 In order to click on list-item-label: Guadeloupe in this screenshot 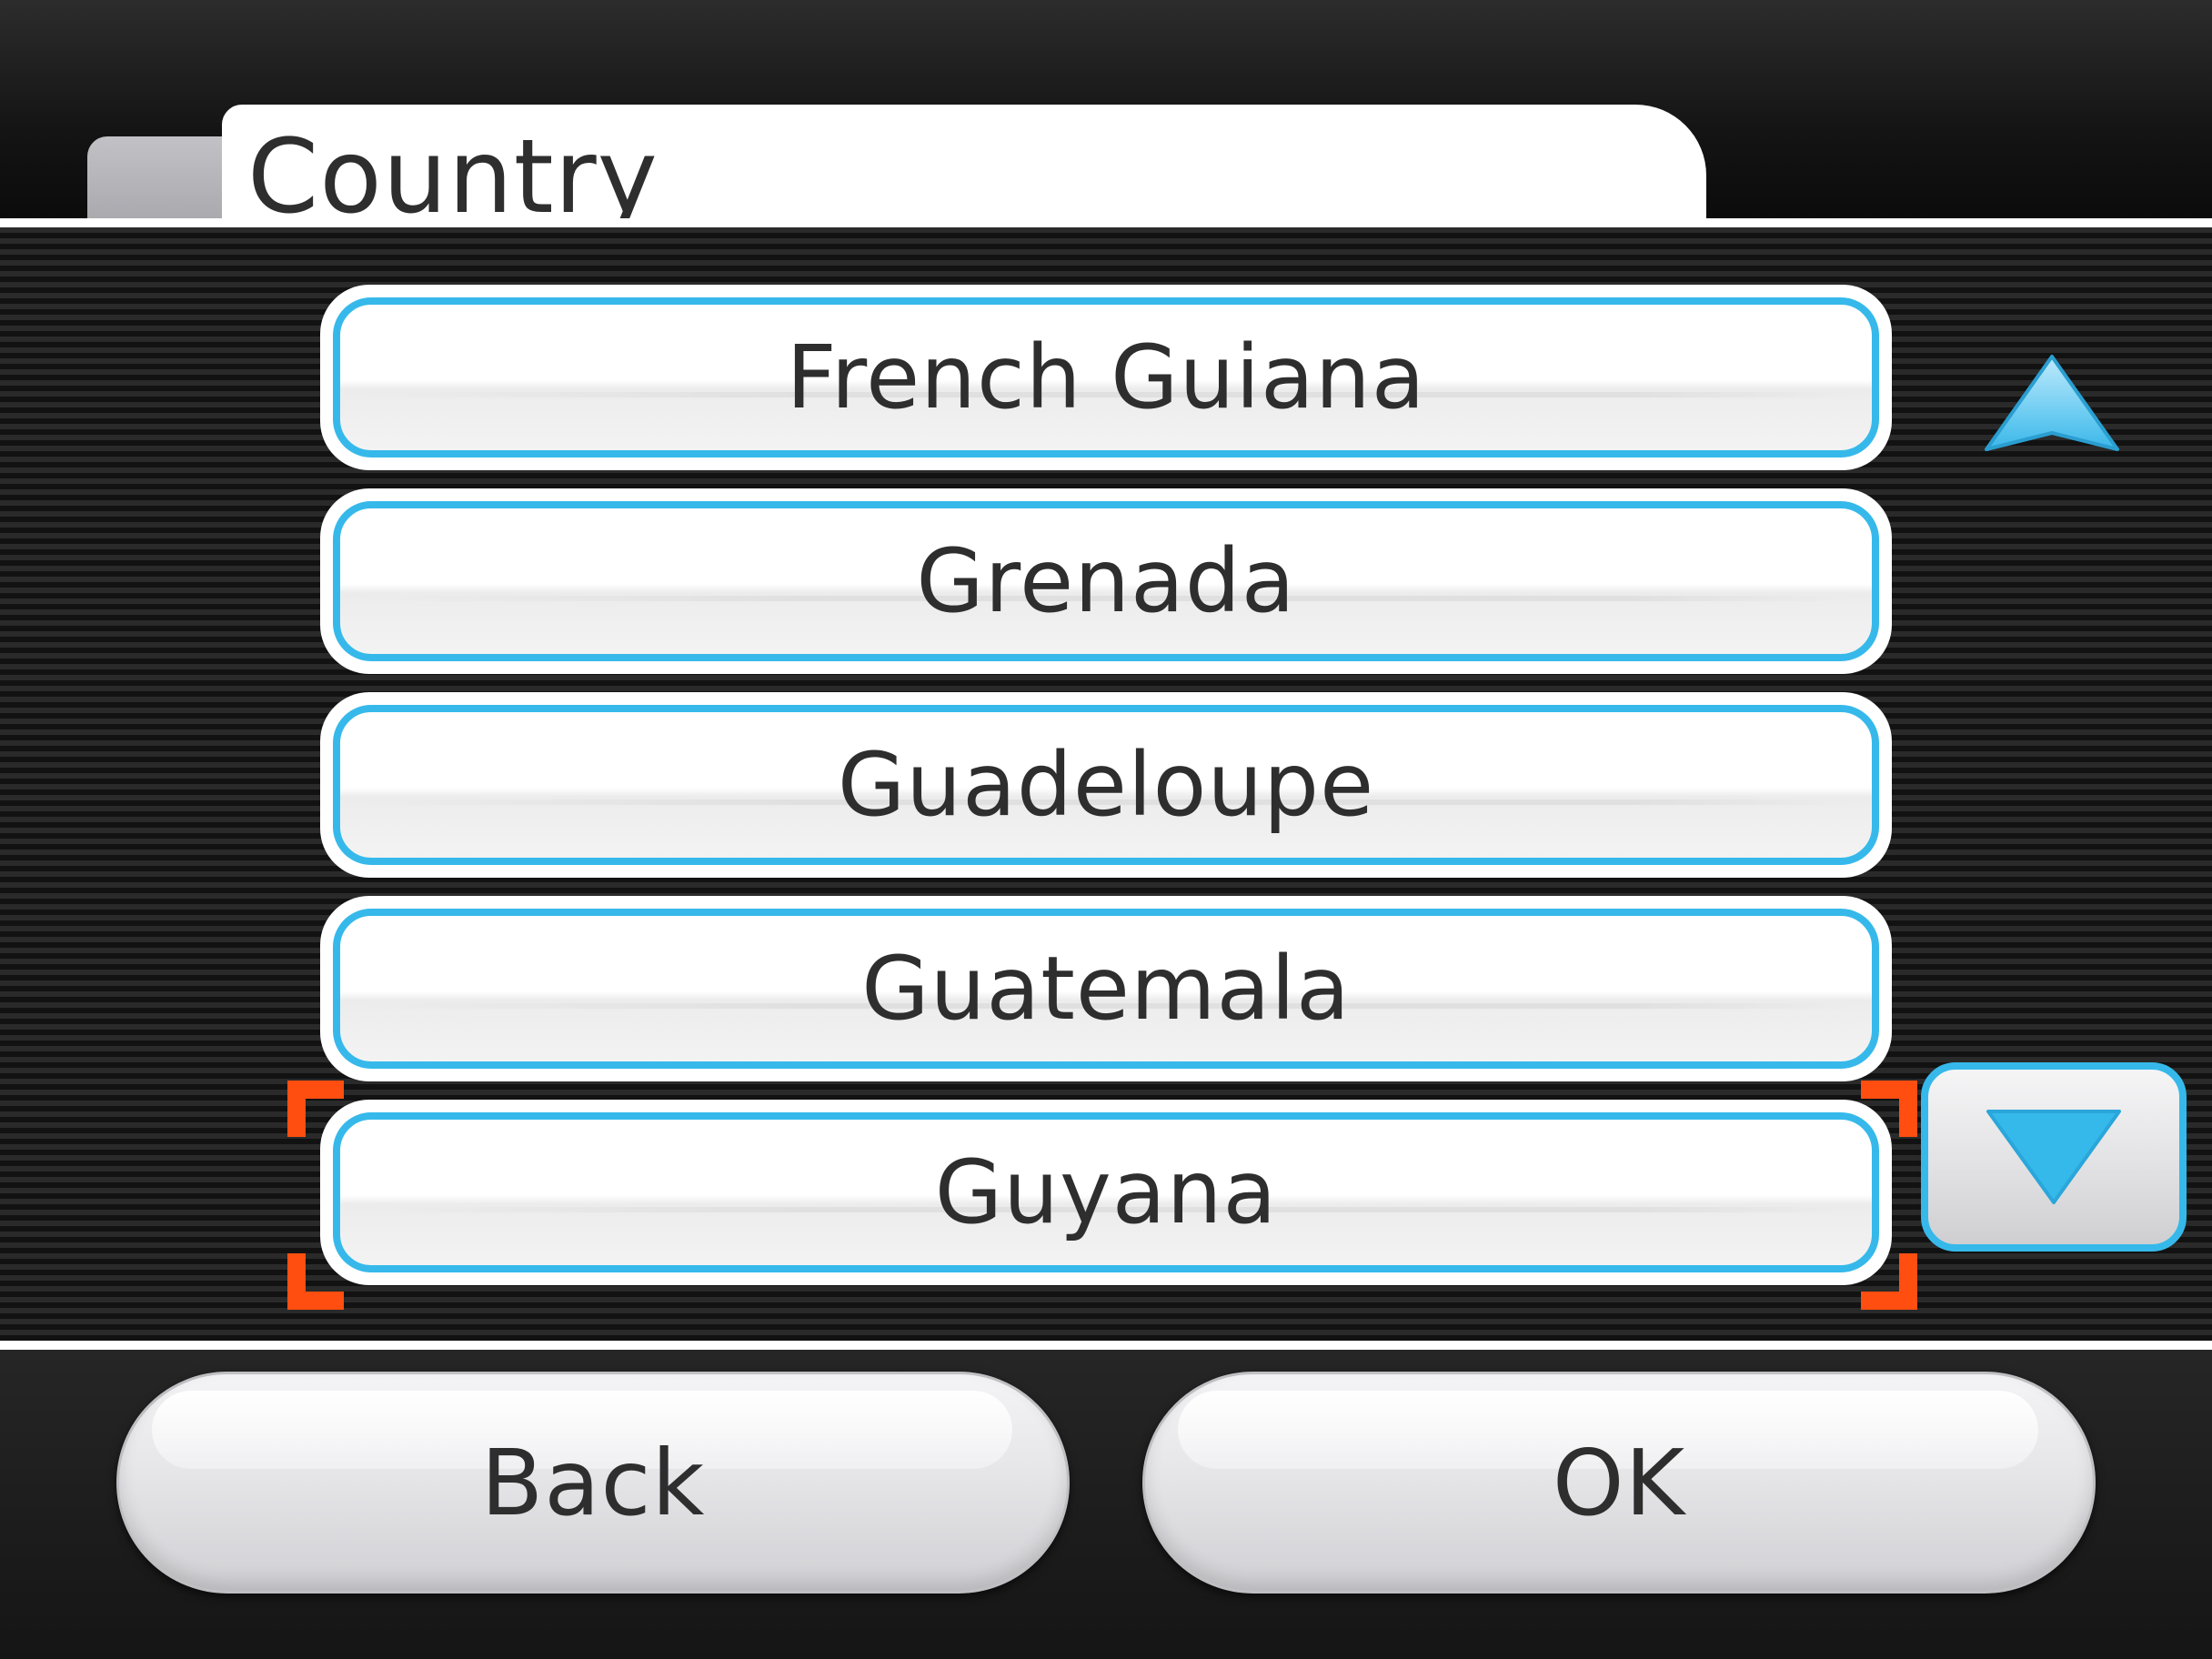, I will do `click(1106, 785)`.